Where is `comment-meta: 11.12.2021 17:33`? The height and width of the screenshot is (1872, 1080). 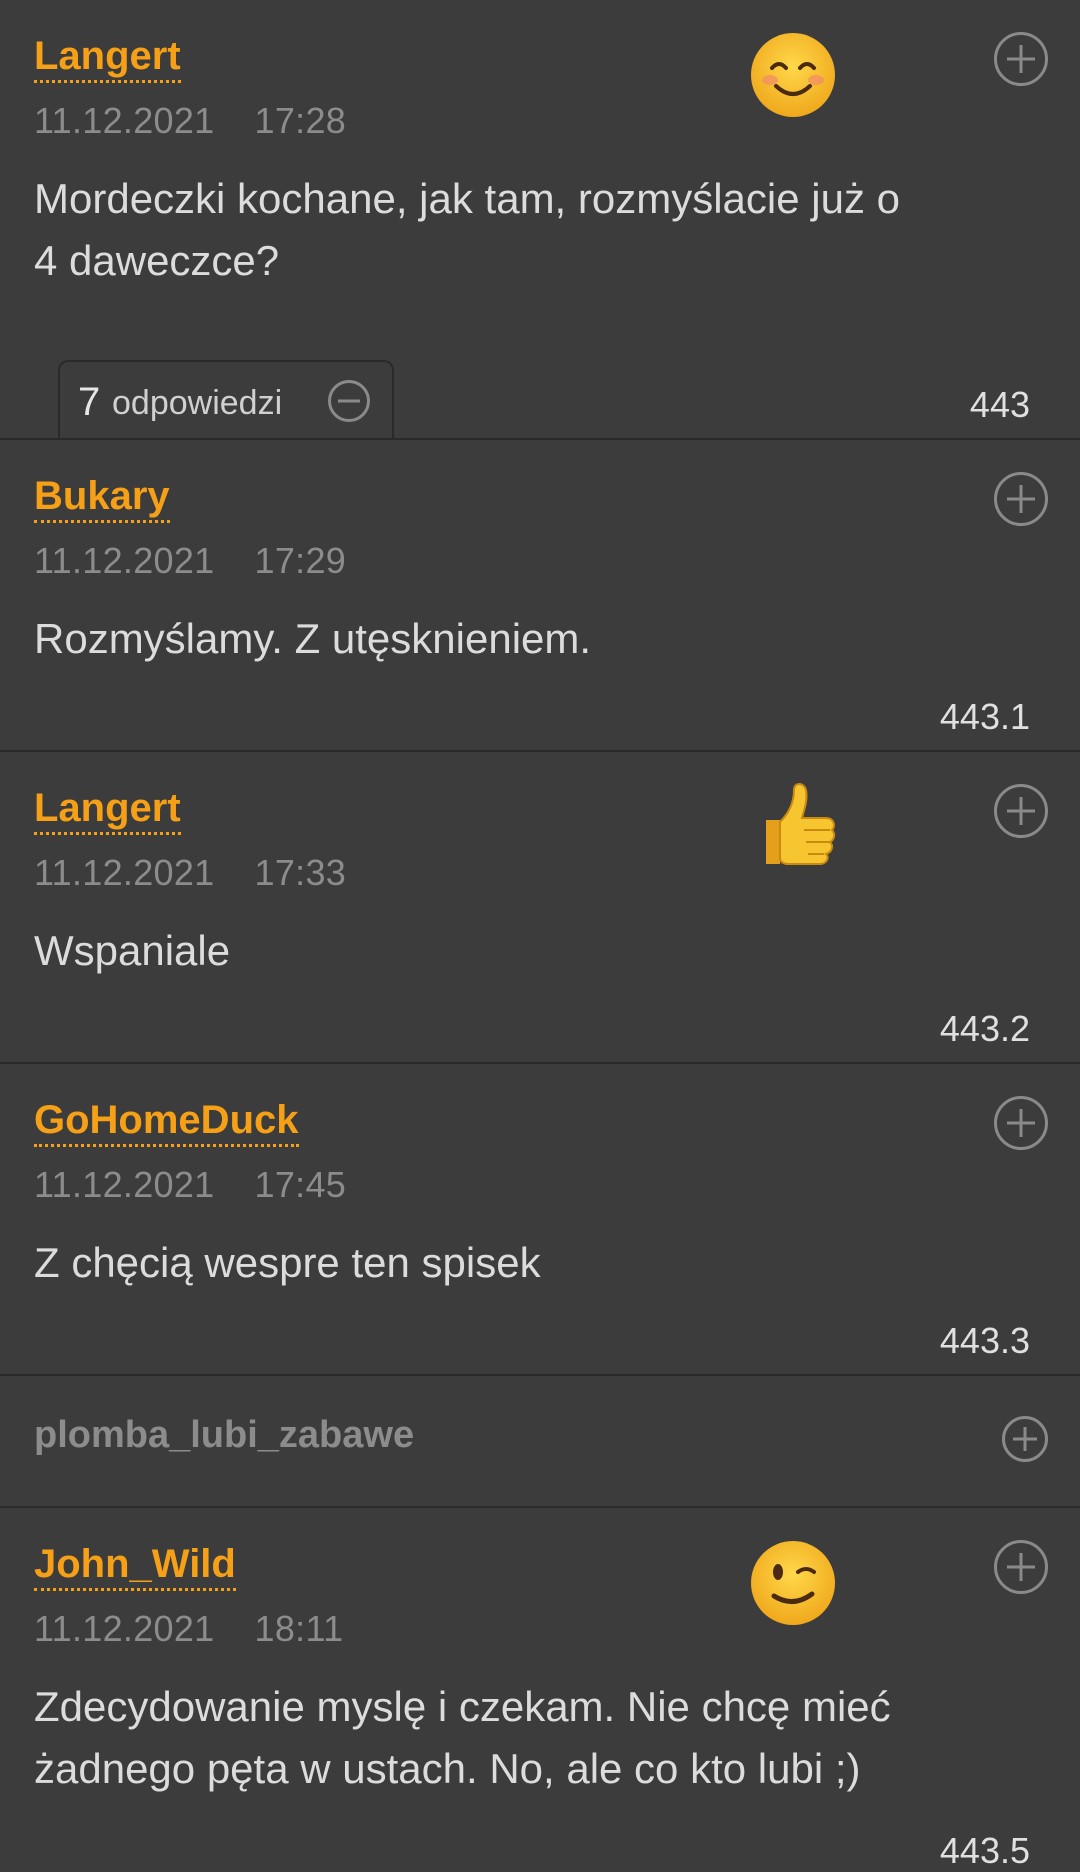 comment-meta: 11.12.2021 17:33 is located at coordinates (190, 873).